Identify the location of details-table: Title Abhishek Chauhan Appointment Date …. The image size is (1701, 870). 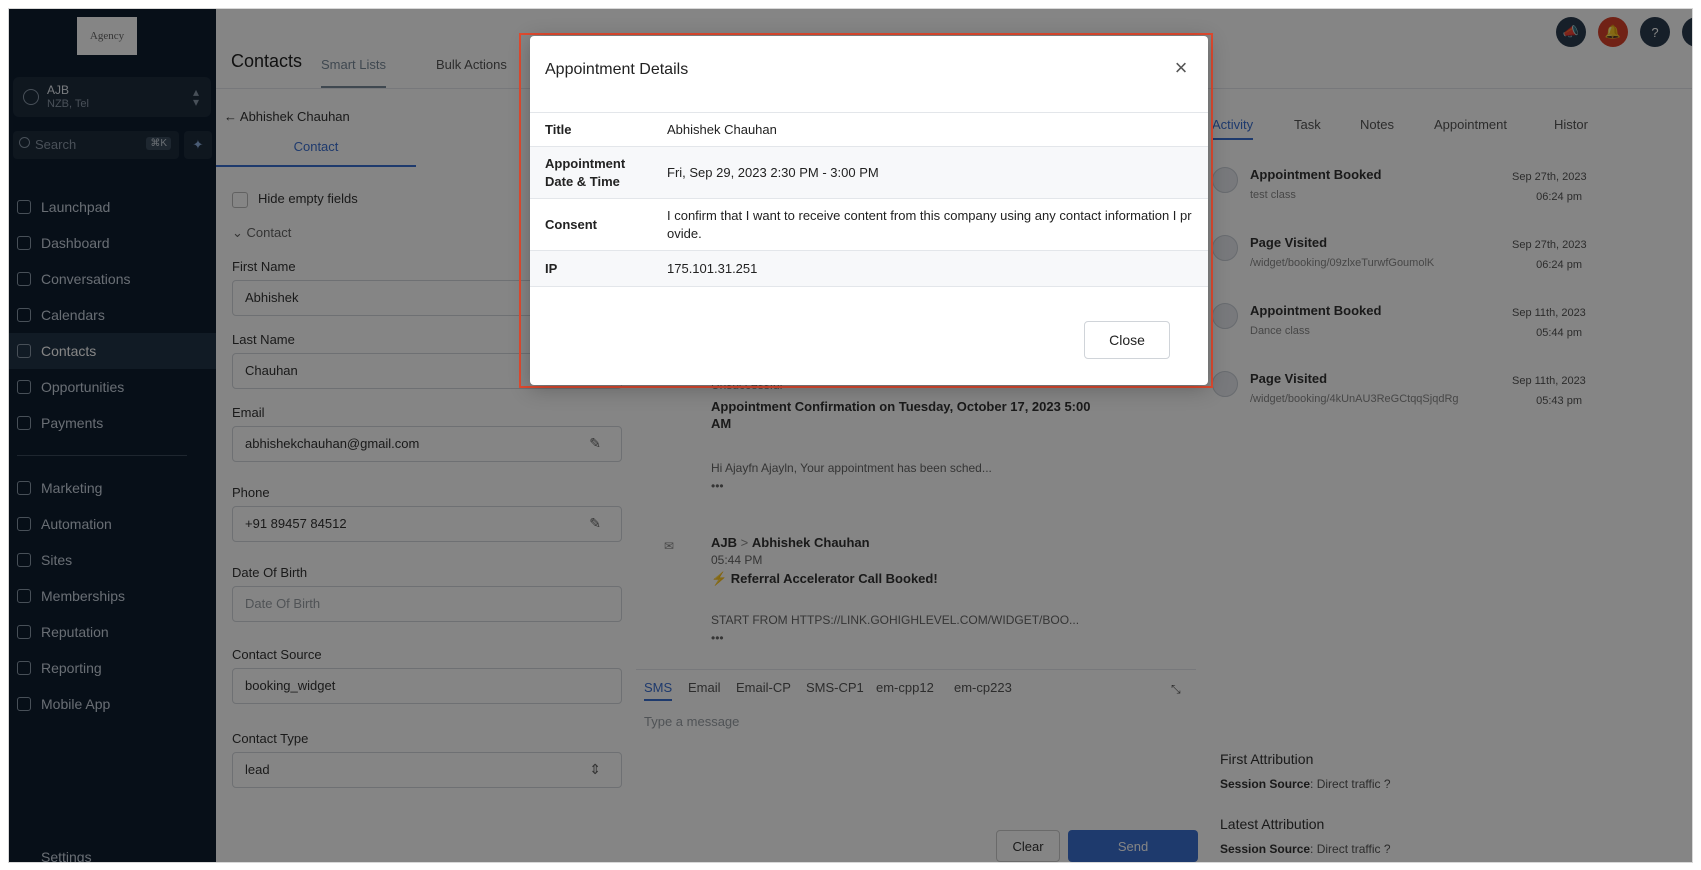
(869, 199).